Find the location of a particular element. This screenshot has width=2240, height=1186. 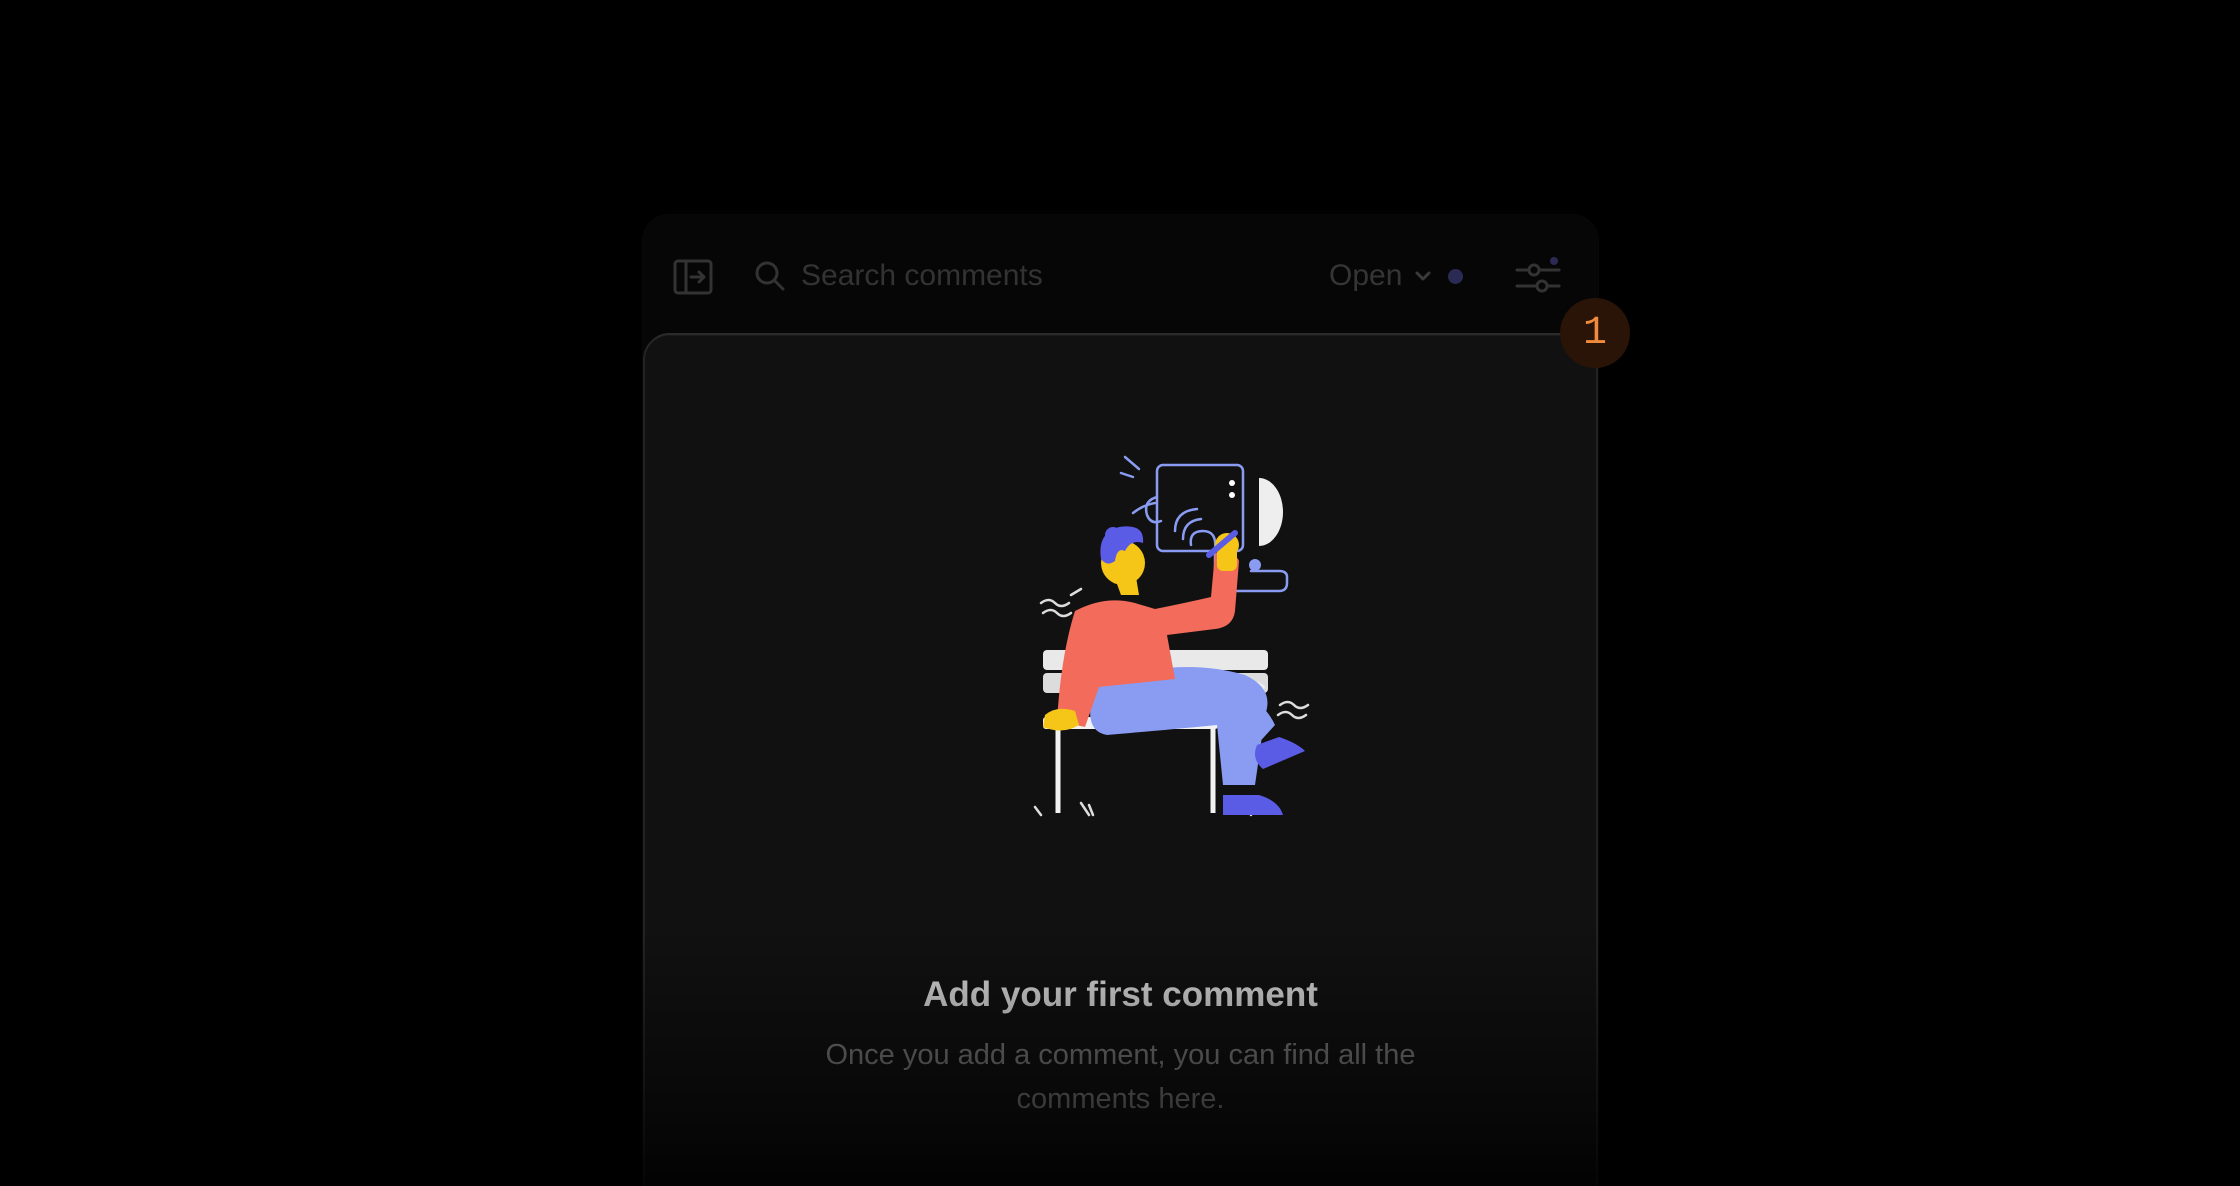

comments-toolbar: Open is located at coordinates (1120, 274).